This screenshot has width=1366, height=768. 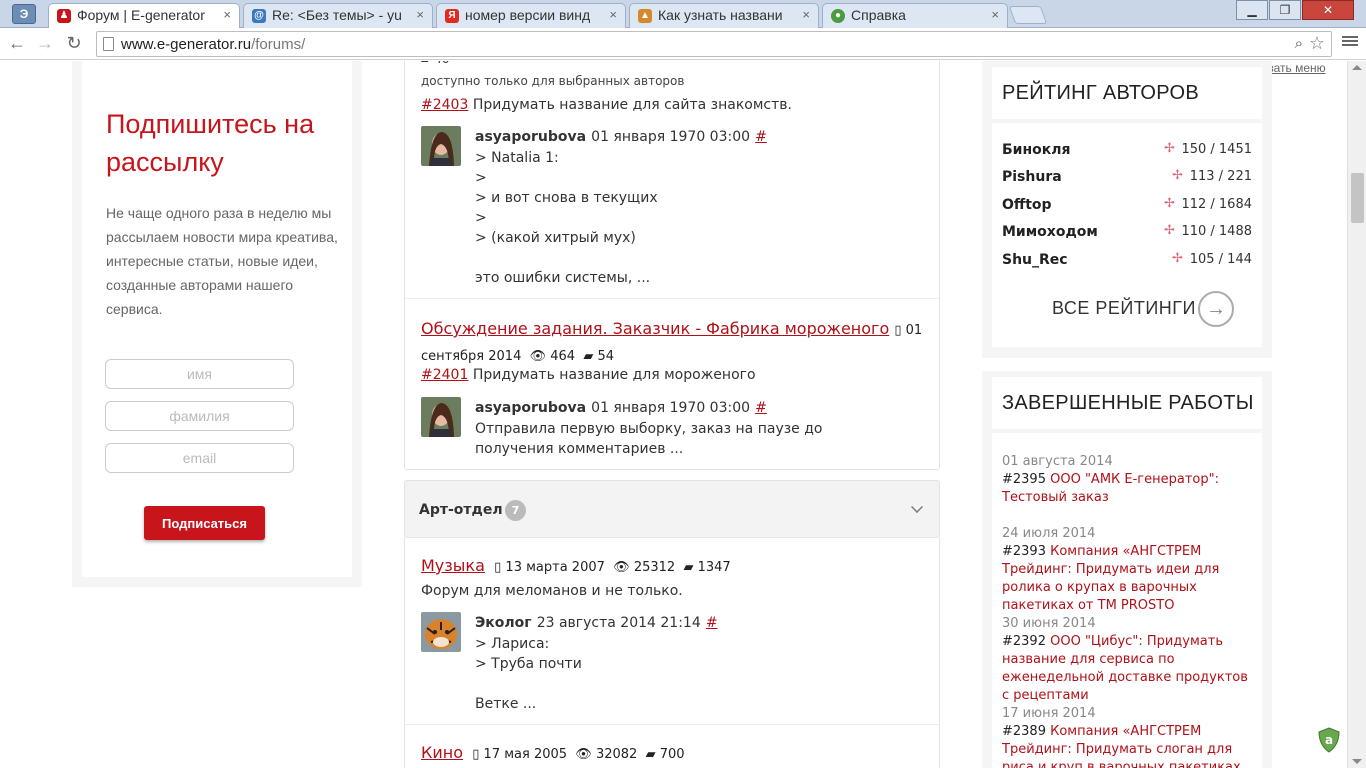 I want to click on tab-howto: ▲ Как узнать названи ×, so click(x=724, y=15).